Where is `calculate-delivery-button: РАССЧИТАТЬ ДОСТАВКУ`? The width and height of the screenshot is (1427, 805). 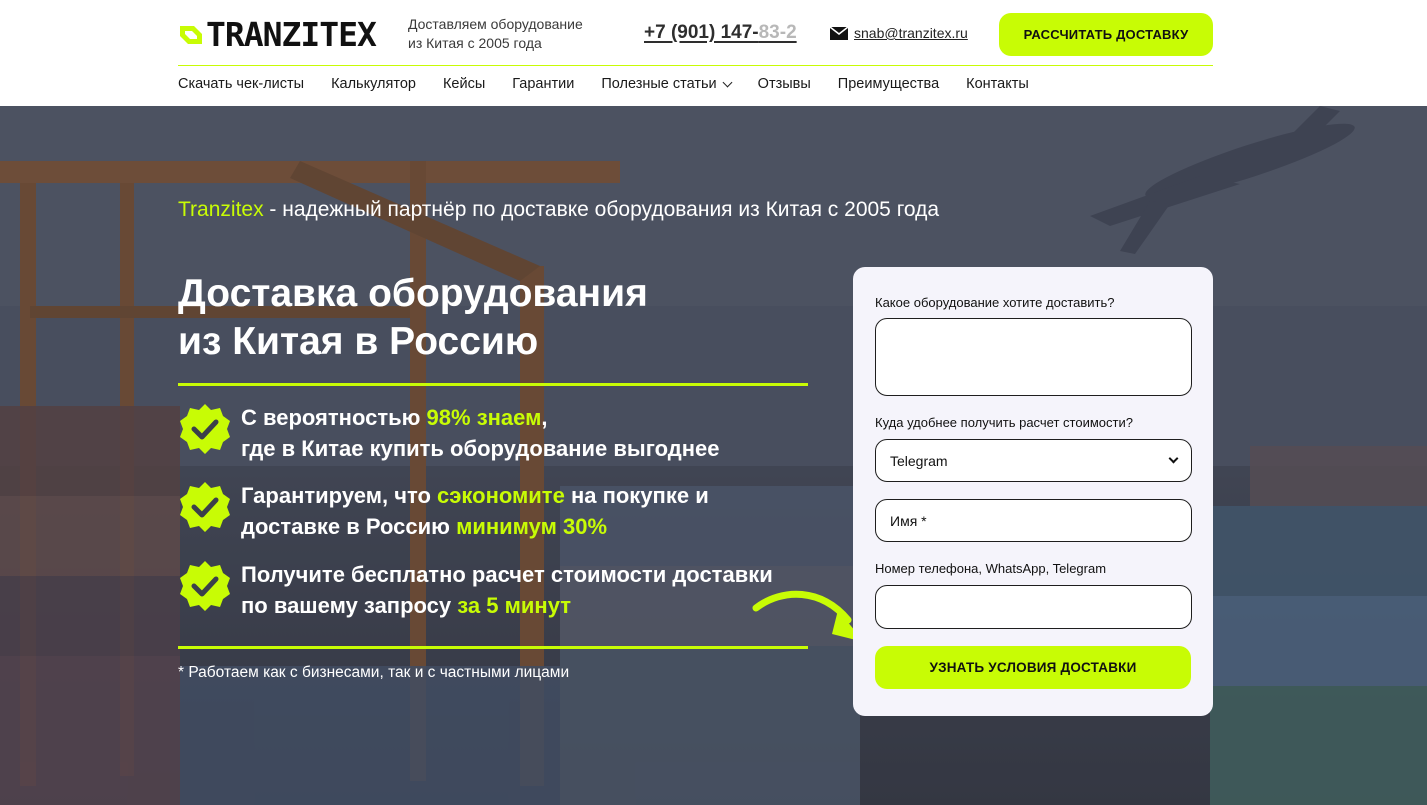 calculate-delivery-button: РАССЧИТАТЬ ДОСТАВКУ is located at coordinates (1106, 34).